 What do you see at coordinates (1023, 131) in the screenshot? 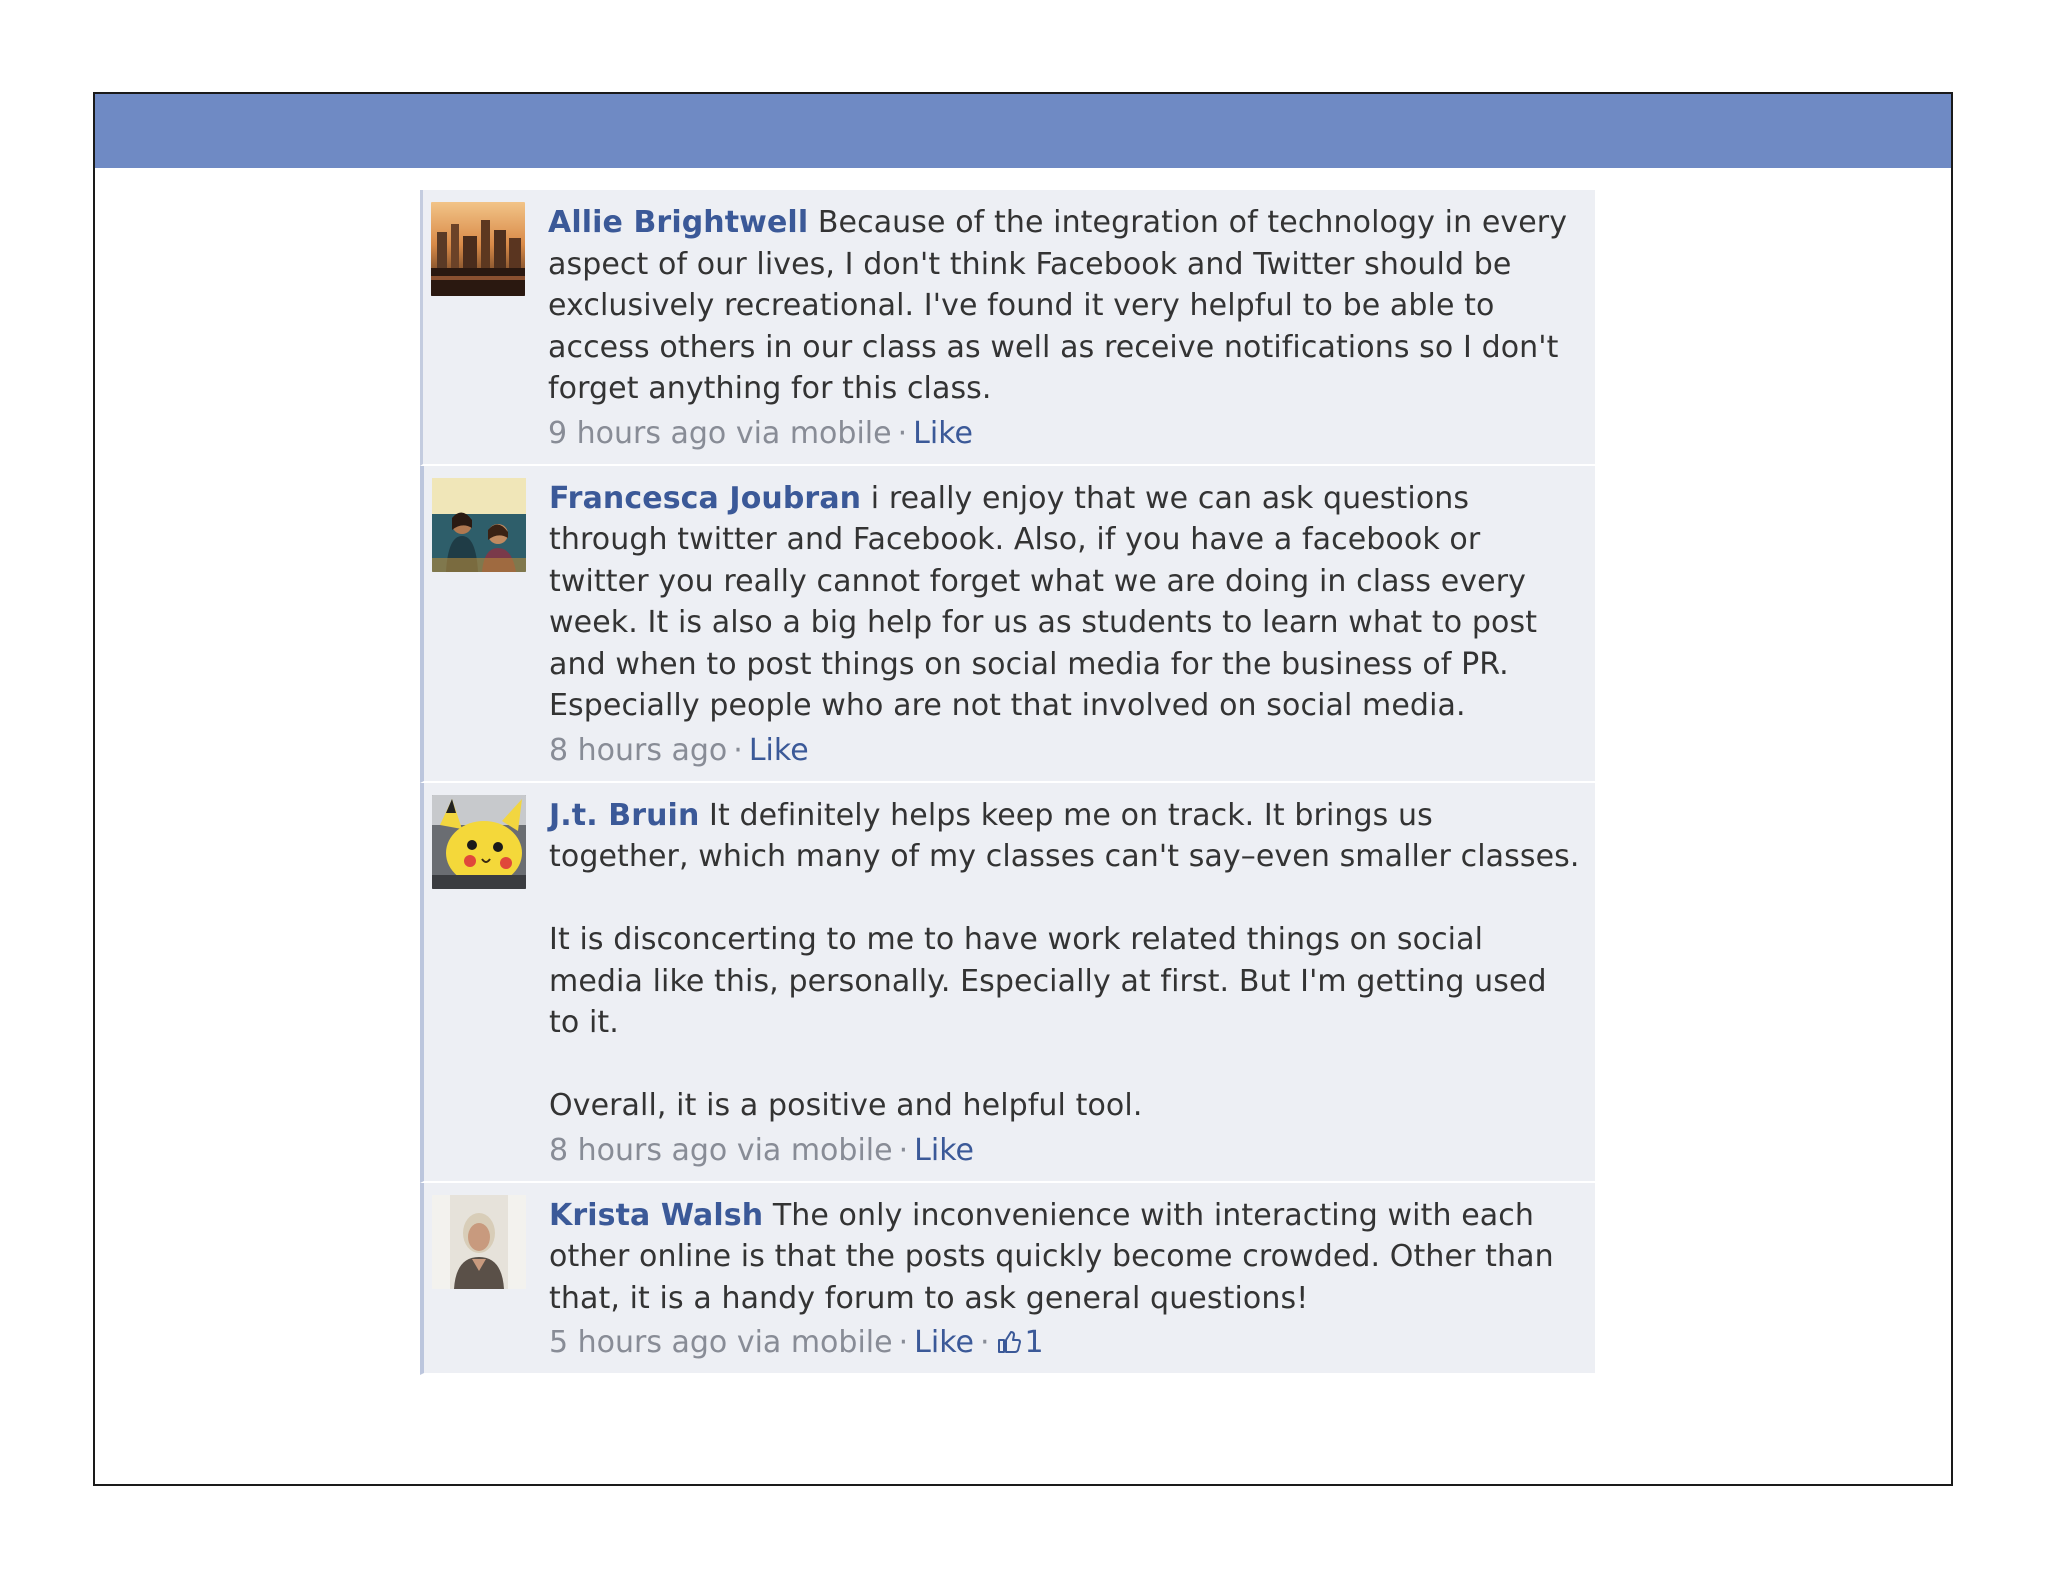
I see `header-bar` at bounding box center [1023, 131].